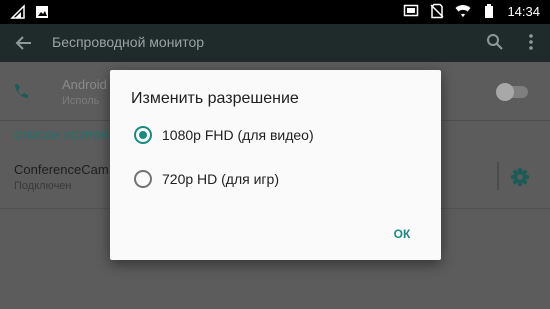 The width and height of the screenshot is (550, 309). Describe the element at coordinates (42, 12) in the screenshot. I see `image-notification-icon` at that location.